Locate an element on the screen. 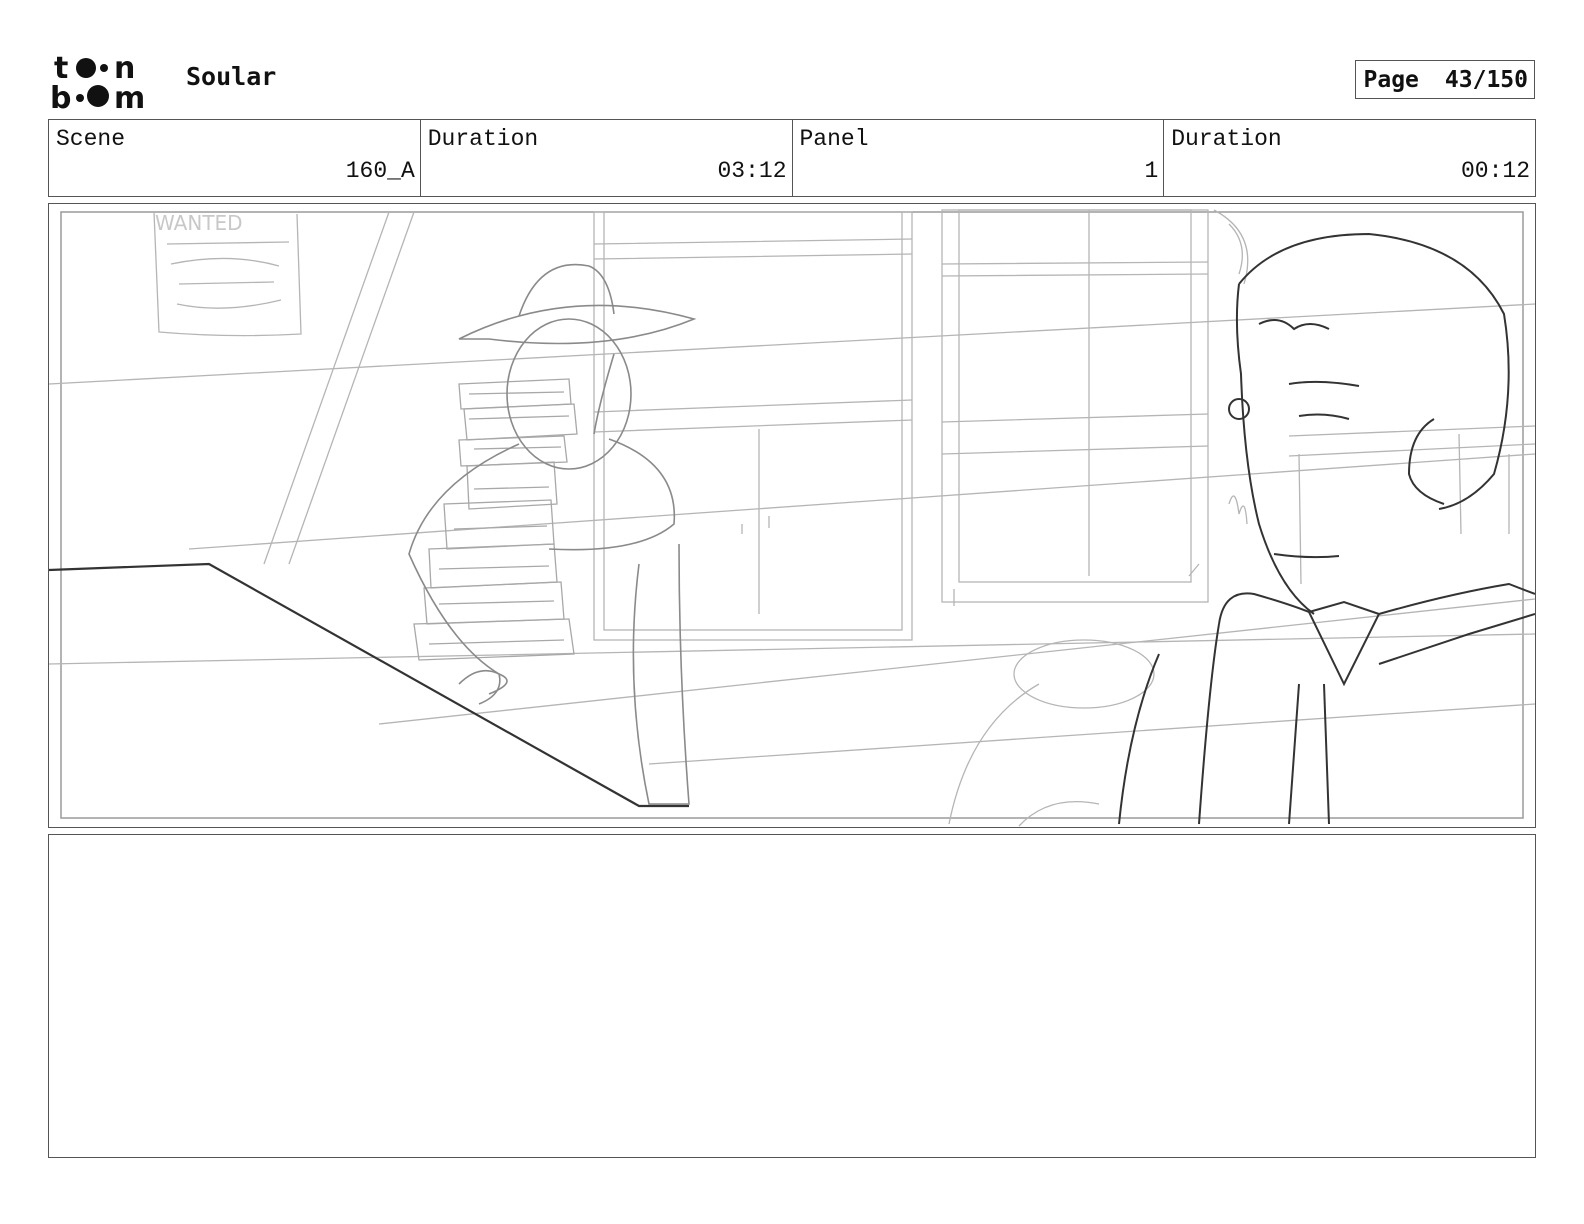  svg-text: m is located at coordinates (129, 96).